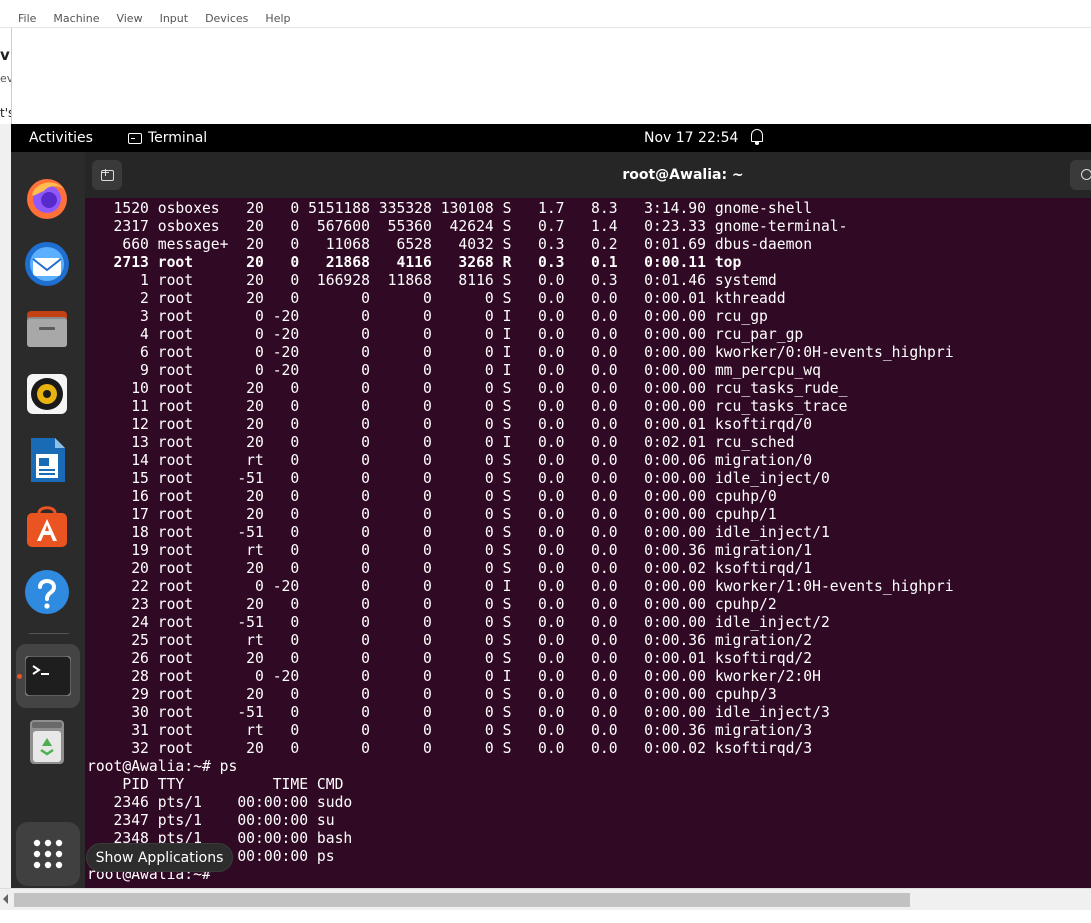 Image resolution: width=1091 pixels, height=923 pixels. Describe the element at coordinates (277, 19) in the screenshot. I see `host-menu-help: Help` at that location.